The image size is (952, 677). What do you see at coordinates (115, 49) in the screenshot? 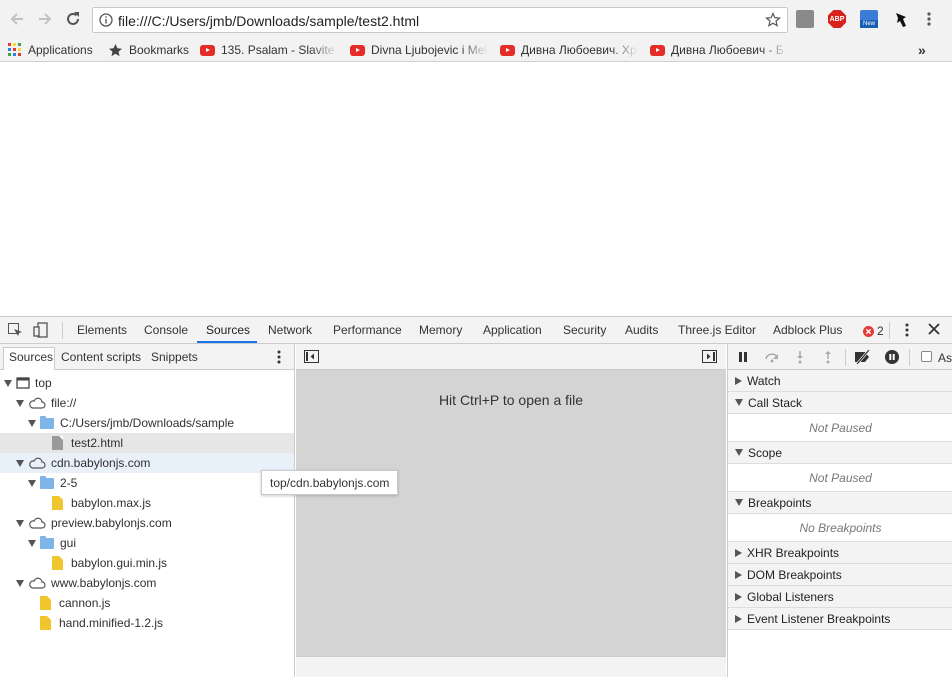
I see `star-icon` at bounding box center [115, 49].